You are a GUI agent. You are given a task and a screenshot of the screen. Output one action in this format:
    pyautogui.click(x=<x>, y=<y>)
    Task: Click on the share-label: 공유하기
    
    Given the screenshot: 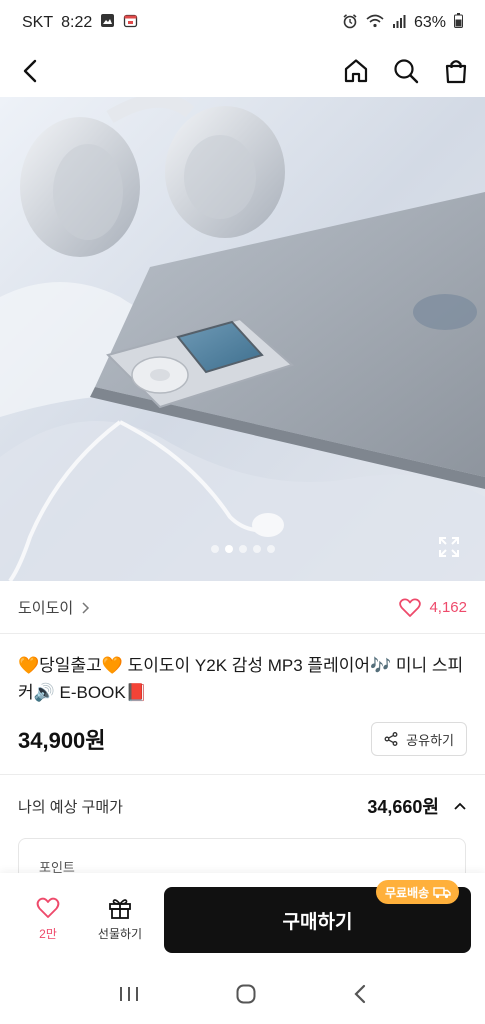 What is the action you would take?
    pyautogui.click(x=430, y=740)
    